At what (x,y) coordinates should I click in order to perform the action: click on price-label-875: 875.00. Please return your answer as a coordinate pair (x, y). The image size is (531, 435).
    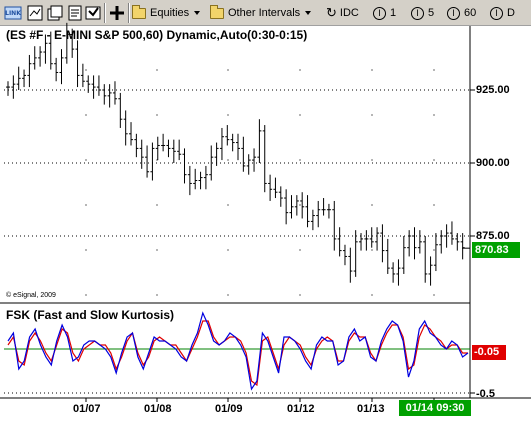
    Looking at the image, I should click on (493, 236).